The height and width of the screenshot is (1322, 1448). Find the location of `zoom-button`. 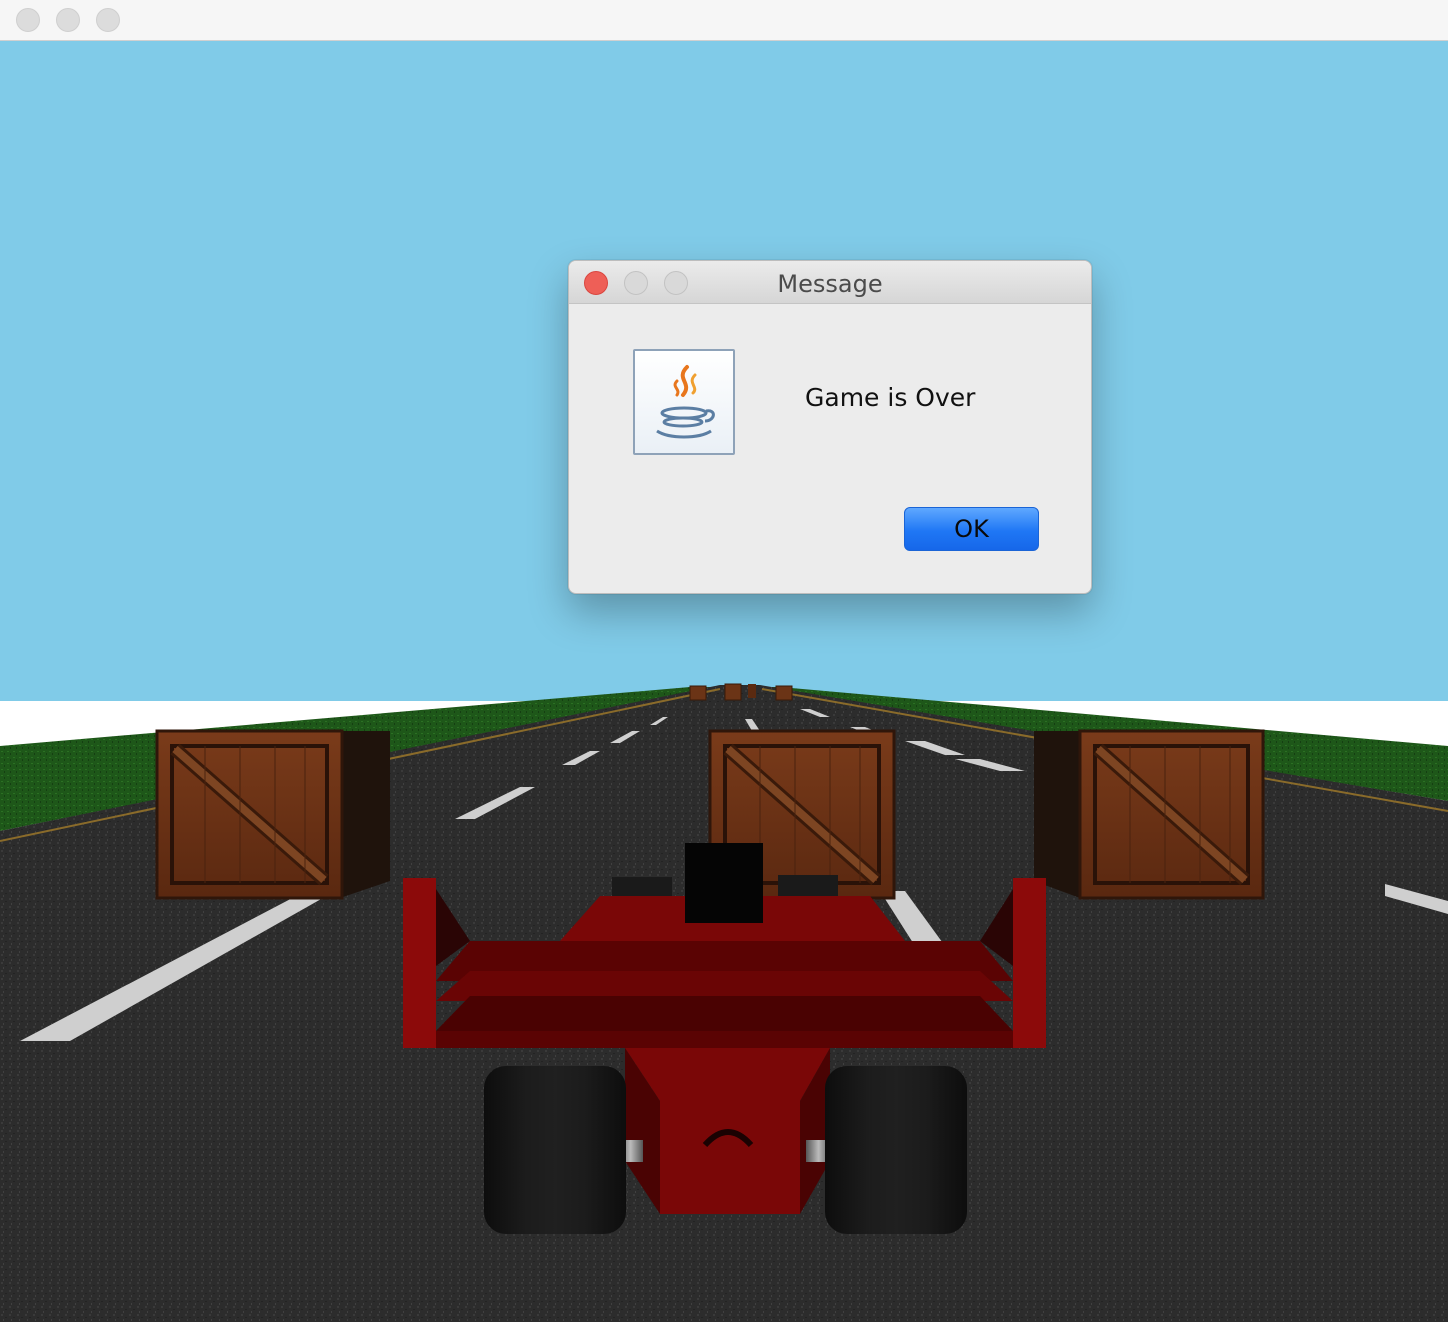

zoom-button is located at coordinates (108, 20).